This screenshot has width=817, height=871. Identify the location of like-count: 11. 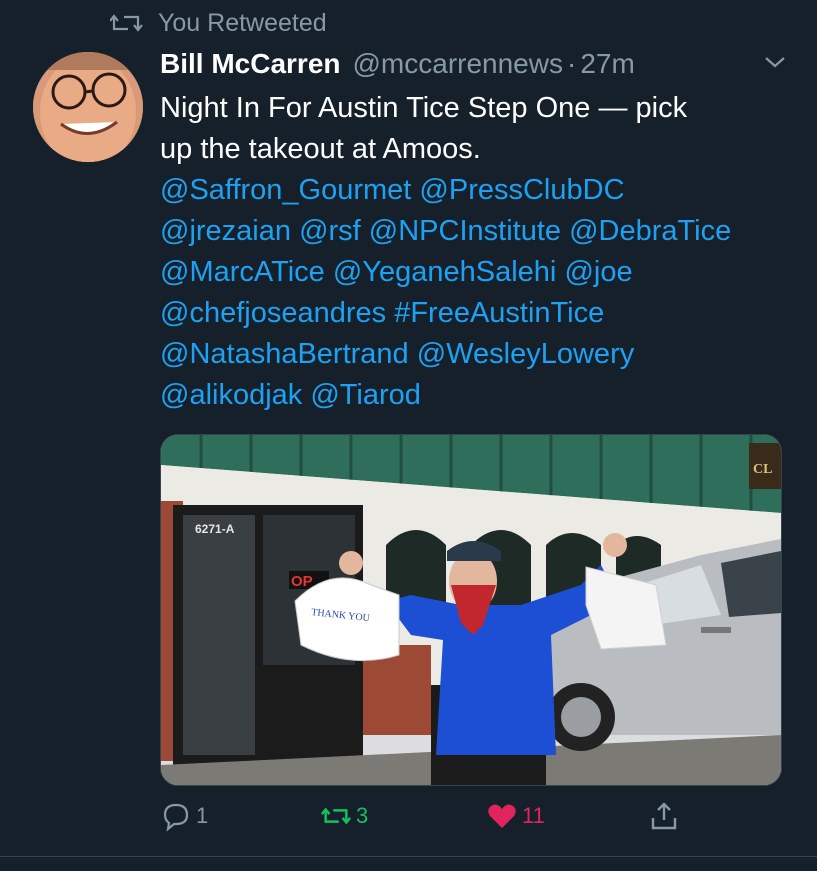
(533, 815).